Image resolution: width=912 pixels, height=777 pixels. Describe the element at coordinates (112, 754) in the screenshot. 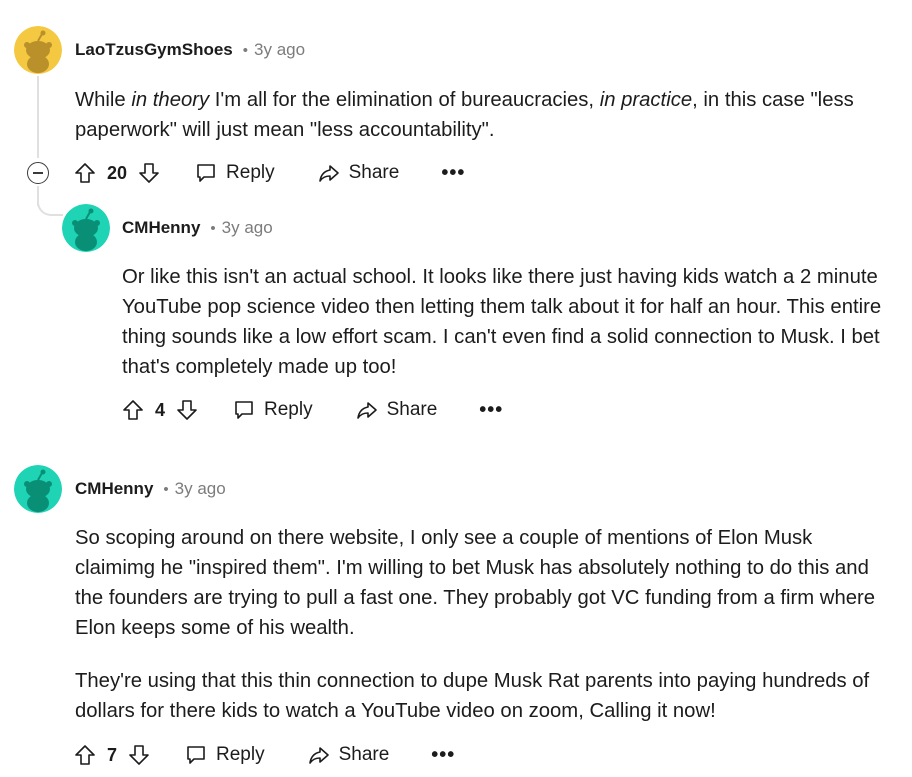

I see `vote-score: 7` at that location.